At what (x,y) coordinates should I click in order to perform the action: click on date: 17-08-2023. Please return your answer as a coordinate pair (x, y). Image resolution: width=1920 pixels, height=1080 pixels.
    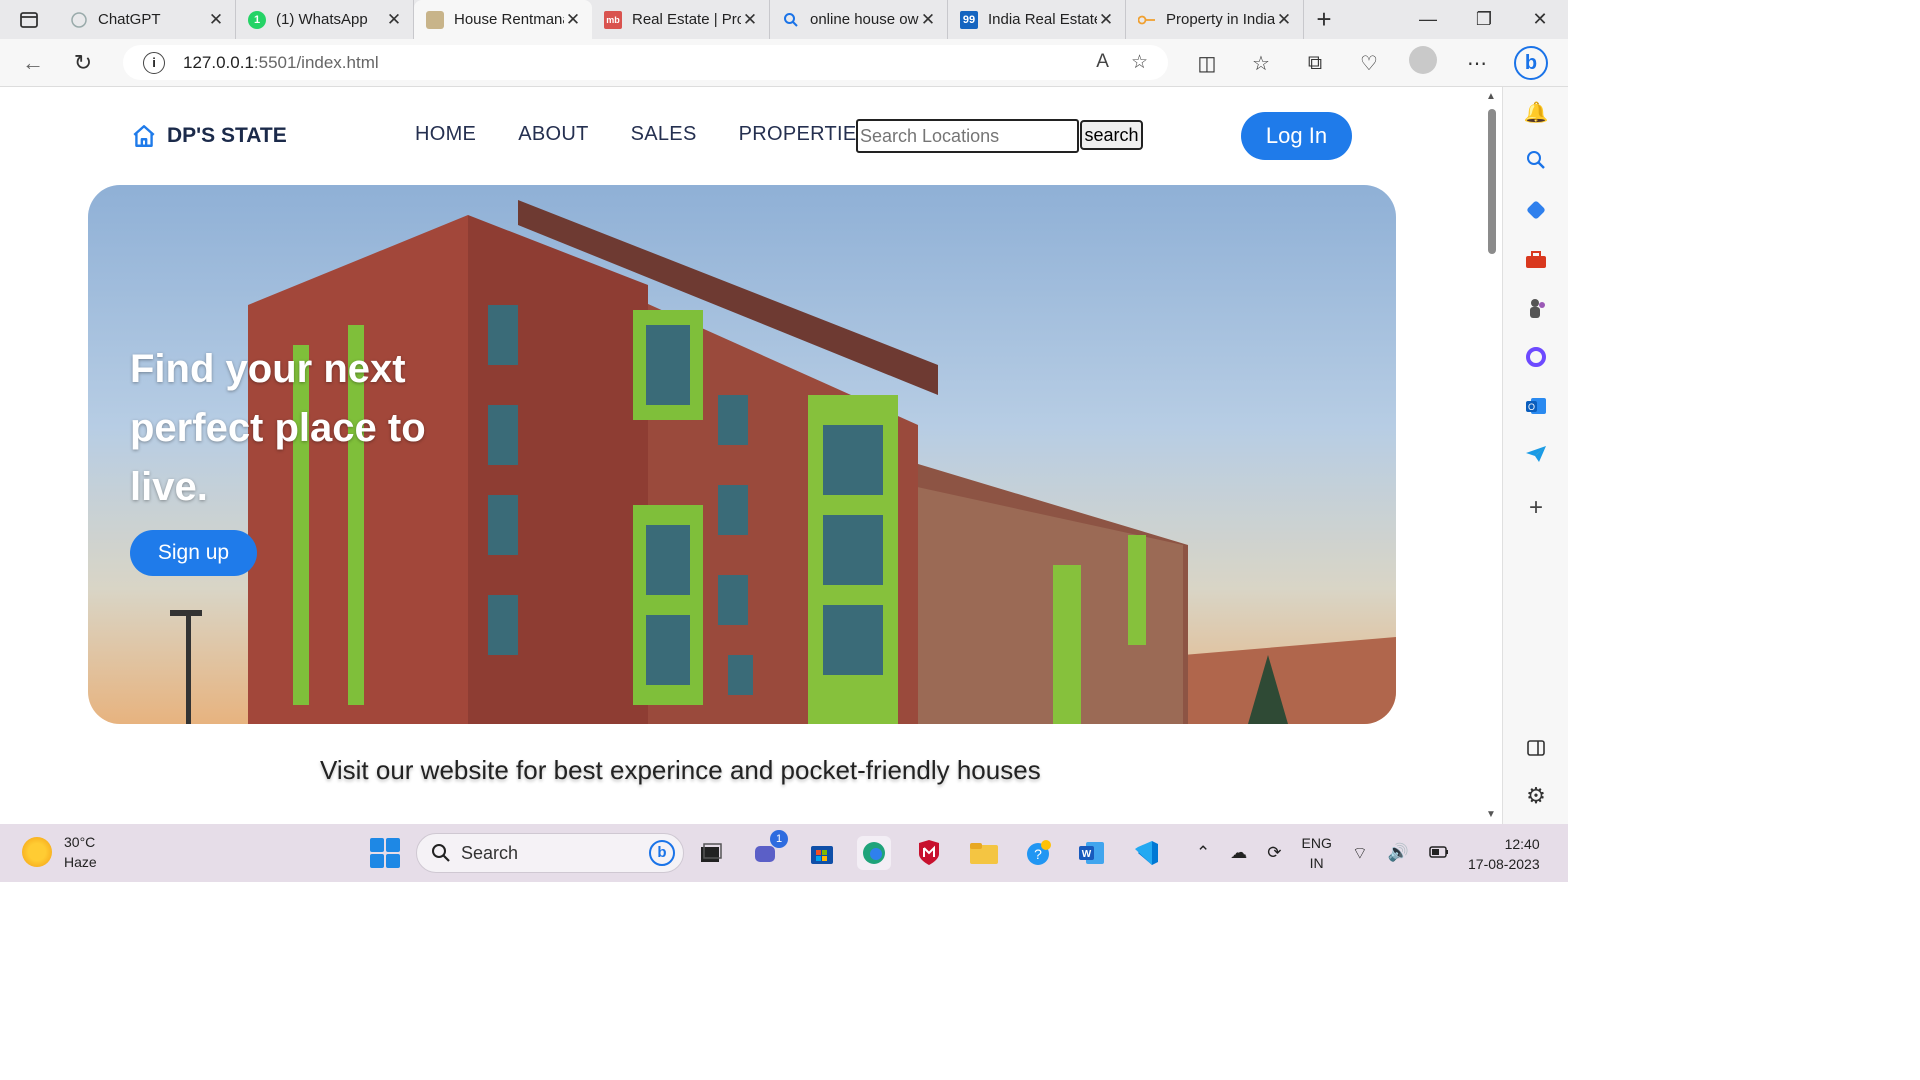
    Looking at the image, I should click on (1504, 864).